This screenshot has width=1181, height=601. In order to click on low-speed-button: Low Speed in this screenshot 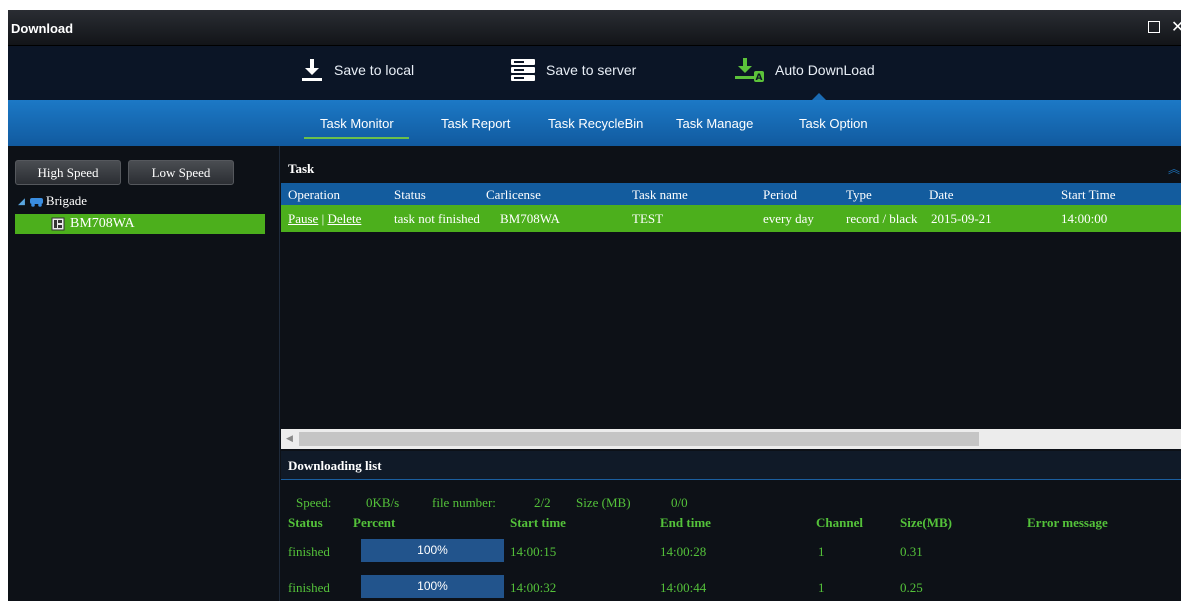, I will do `click(181, 172)`.